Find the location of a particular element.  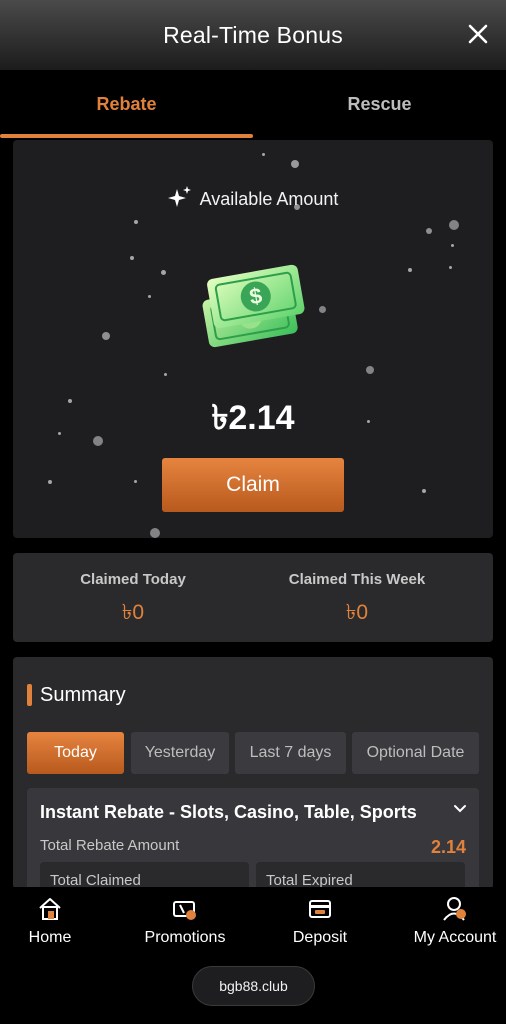

available-amount-label-row: Available Amount is located at coordinates (253, 198).